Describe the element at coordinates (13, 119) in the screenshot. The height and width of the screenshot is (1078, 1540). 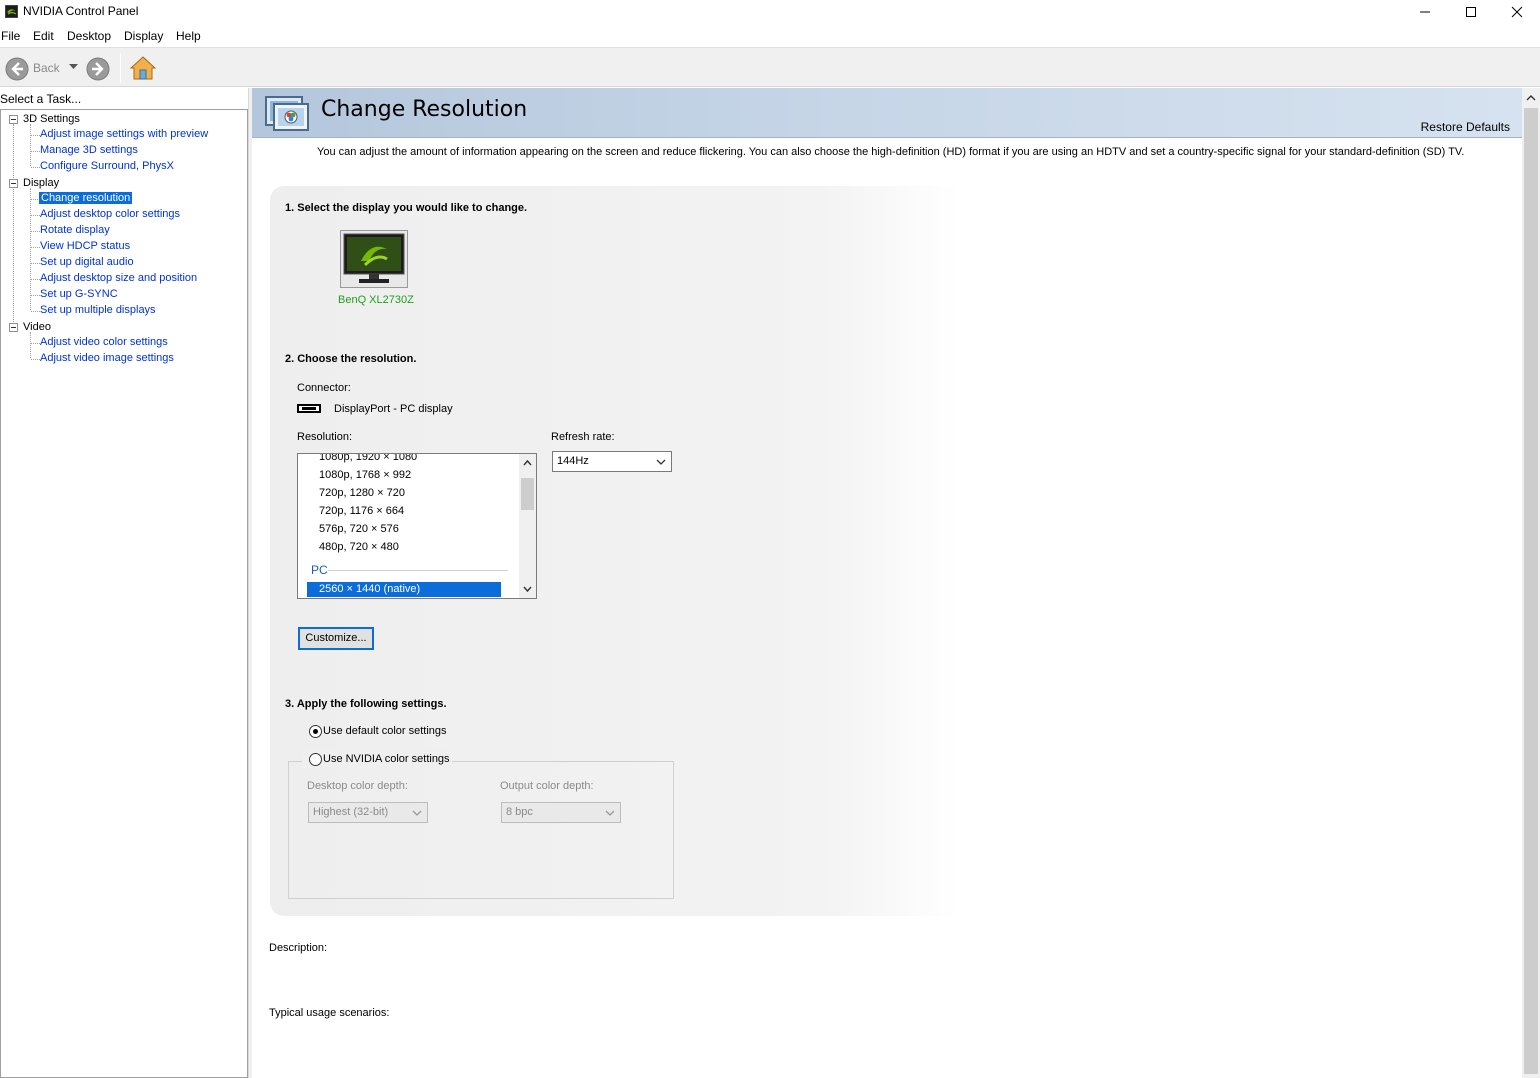
I see `collapse-3d-settings-icon` at that location.